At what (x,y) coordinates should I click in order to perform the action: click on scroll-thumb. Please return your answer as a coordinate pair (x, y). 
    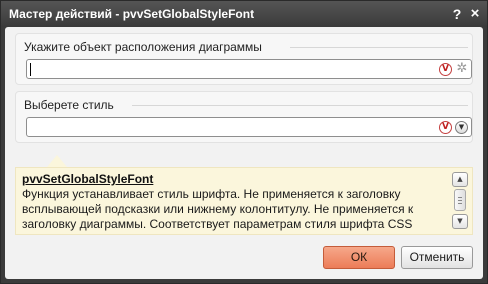
    Looking at the image, I should click on (460, 200).